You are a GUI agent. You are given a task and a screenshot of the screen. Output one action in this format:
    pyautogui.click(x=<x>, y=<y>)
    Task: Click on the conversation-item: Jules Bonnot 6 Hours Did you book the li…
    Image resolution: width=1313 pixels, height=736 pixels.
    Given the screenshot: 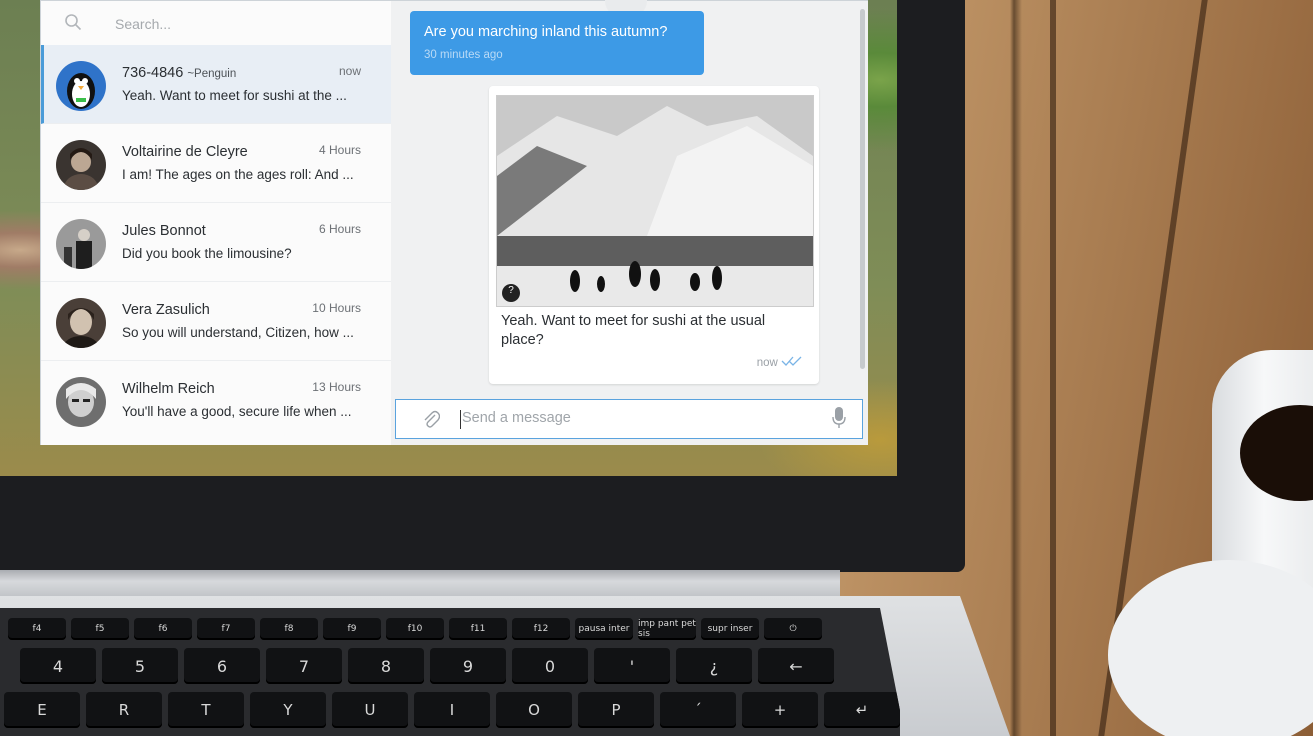 What is the action you would take?
    pyautogui.click(x=216, y=242)
    